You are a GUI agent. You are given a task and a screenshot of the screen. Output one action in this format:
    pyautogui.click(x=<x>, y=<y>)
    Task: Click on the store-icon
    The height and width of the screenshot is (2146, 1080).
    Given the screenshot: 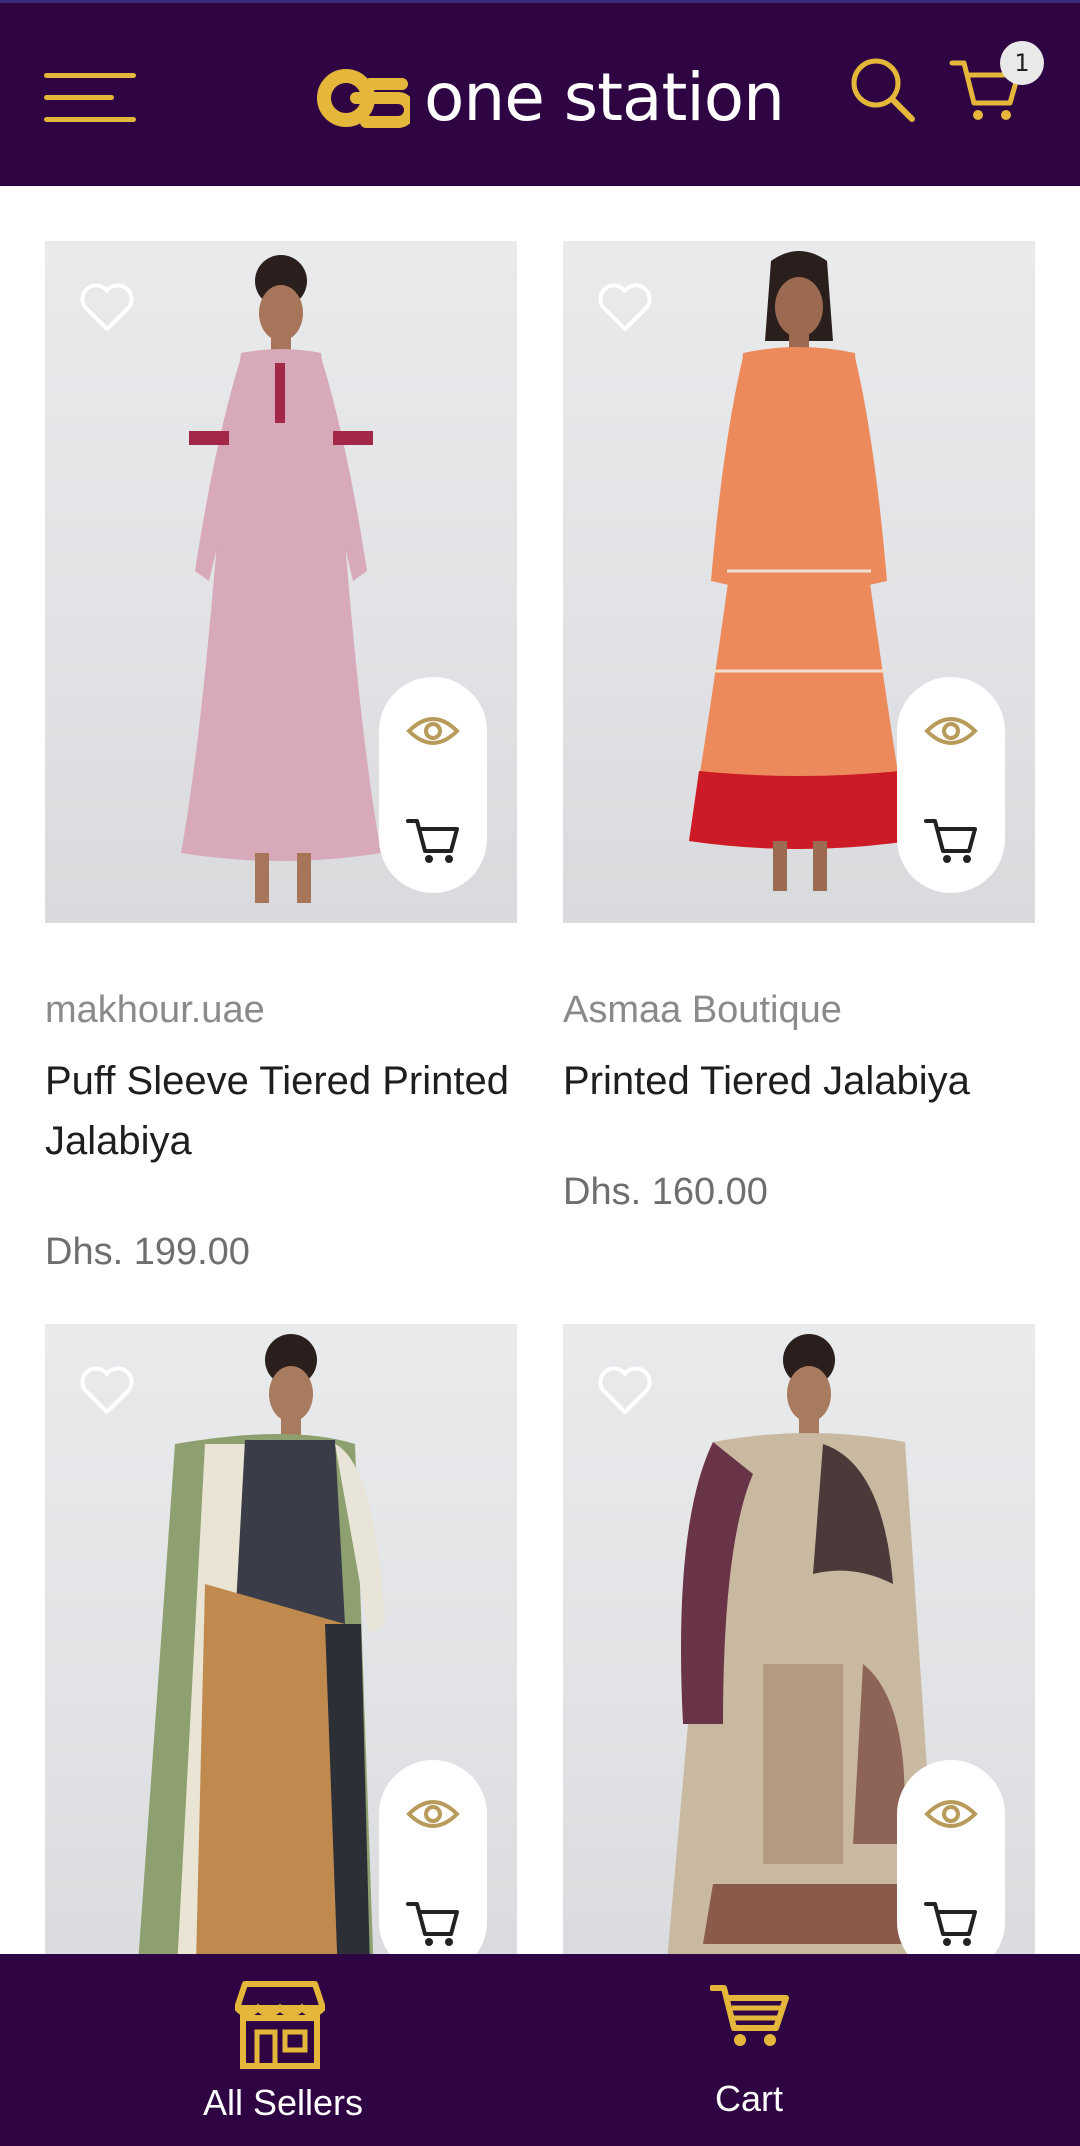 What is the action you would take?
    pyautogui.click(x=280, y=2025)
    